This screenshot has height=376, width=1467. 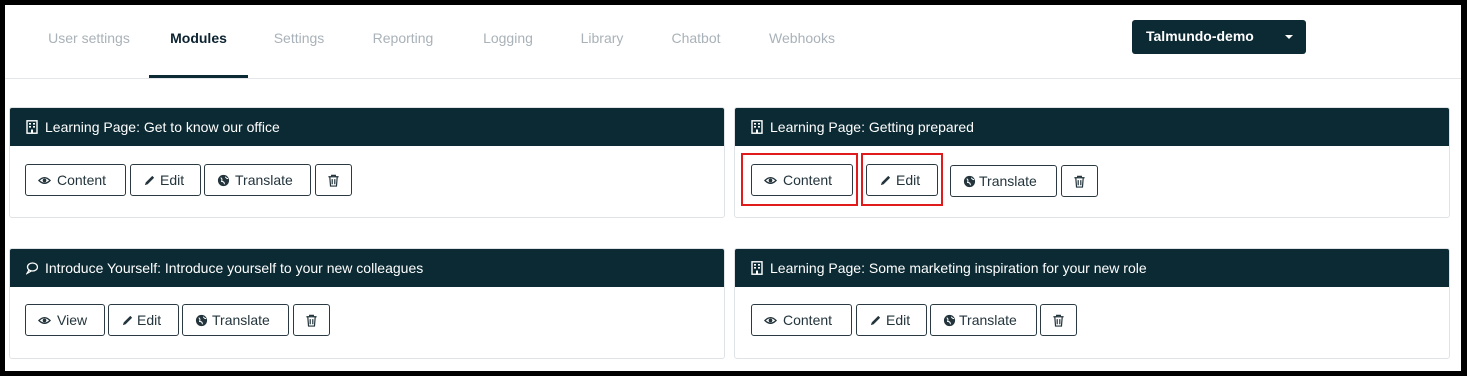 What do you see at coordinates (403, 40) in the screenshot?
I see `tab-reporting: Reporting` at bounding box center [403, 40].